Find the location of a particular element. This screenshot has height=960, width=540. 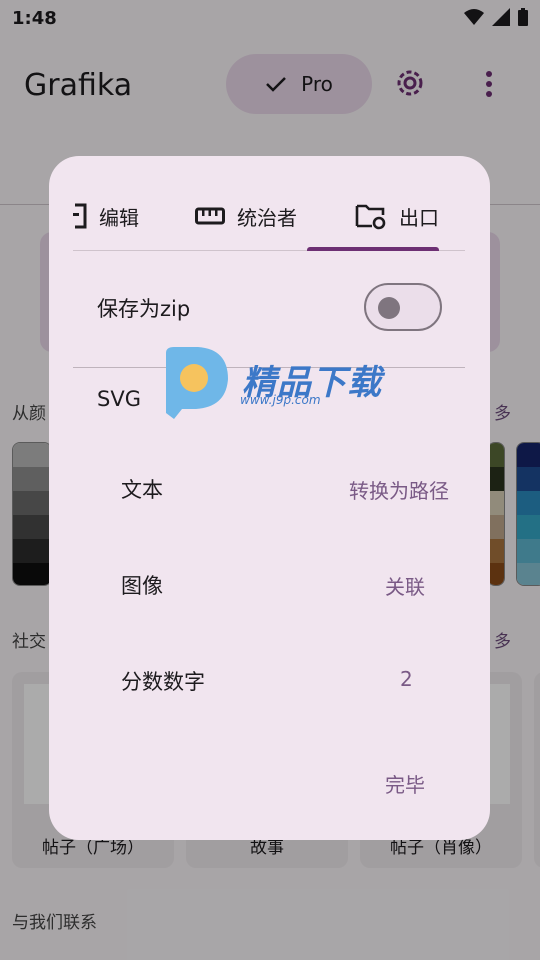

image-row-value: 关联 is located at coordinates (405, 585).